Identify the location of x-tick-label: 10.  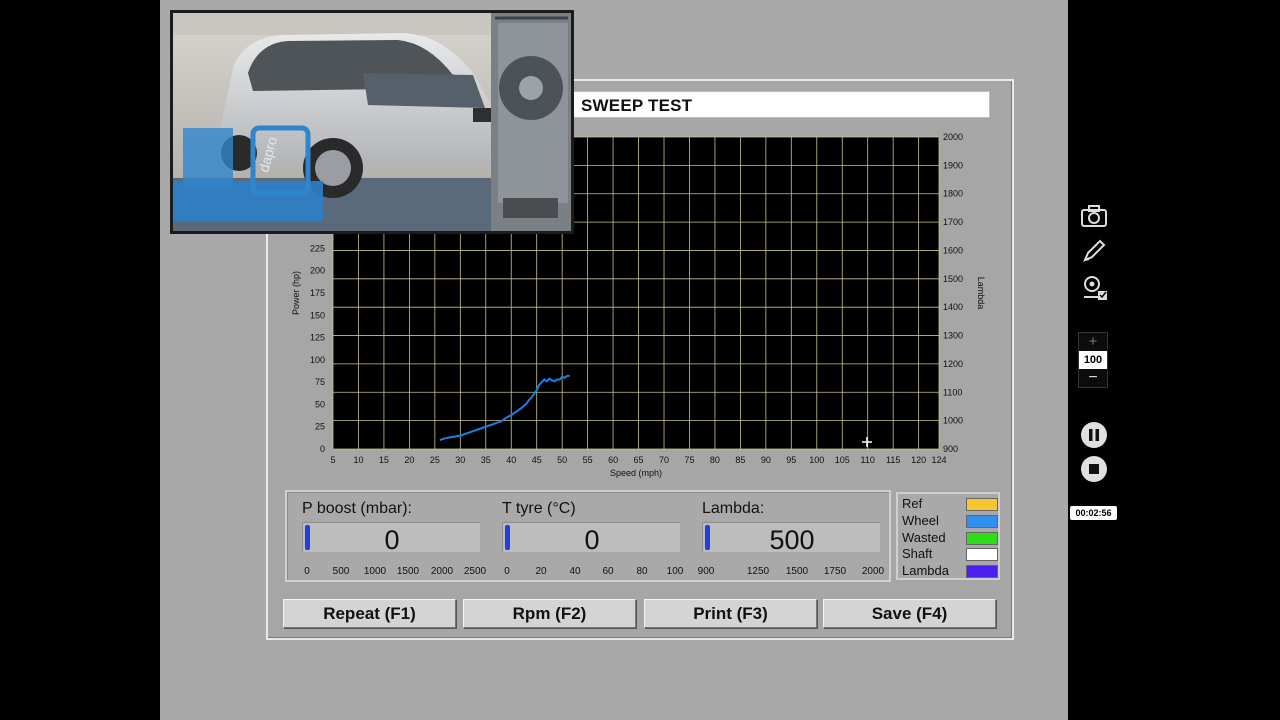
(358, 460).